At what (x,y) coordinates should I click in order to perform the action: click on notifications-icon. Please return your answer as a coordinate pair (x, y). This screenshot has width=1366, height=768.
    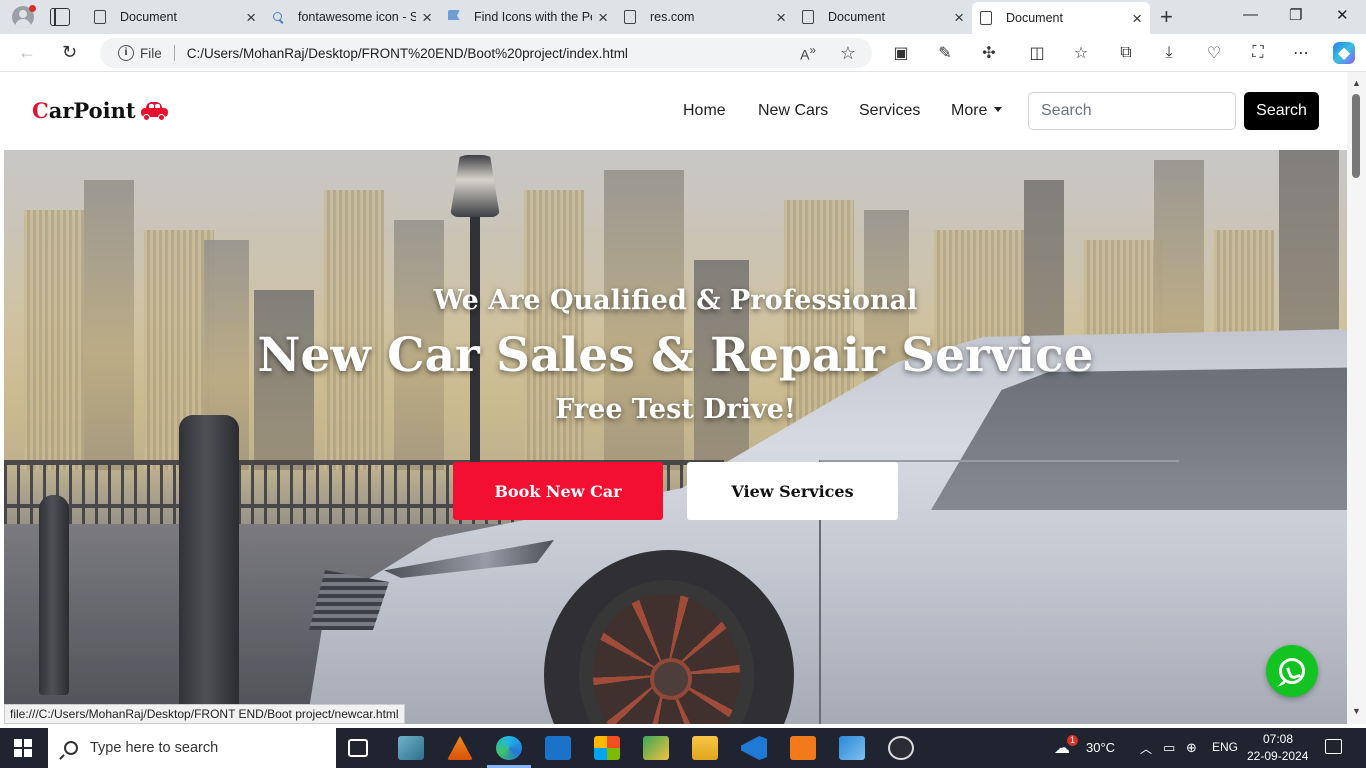
    Looking at the image, I should click on (1333, 746).